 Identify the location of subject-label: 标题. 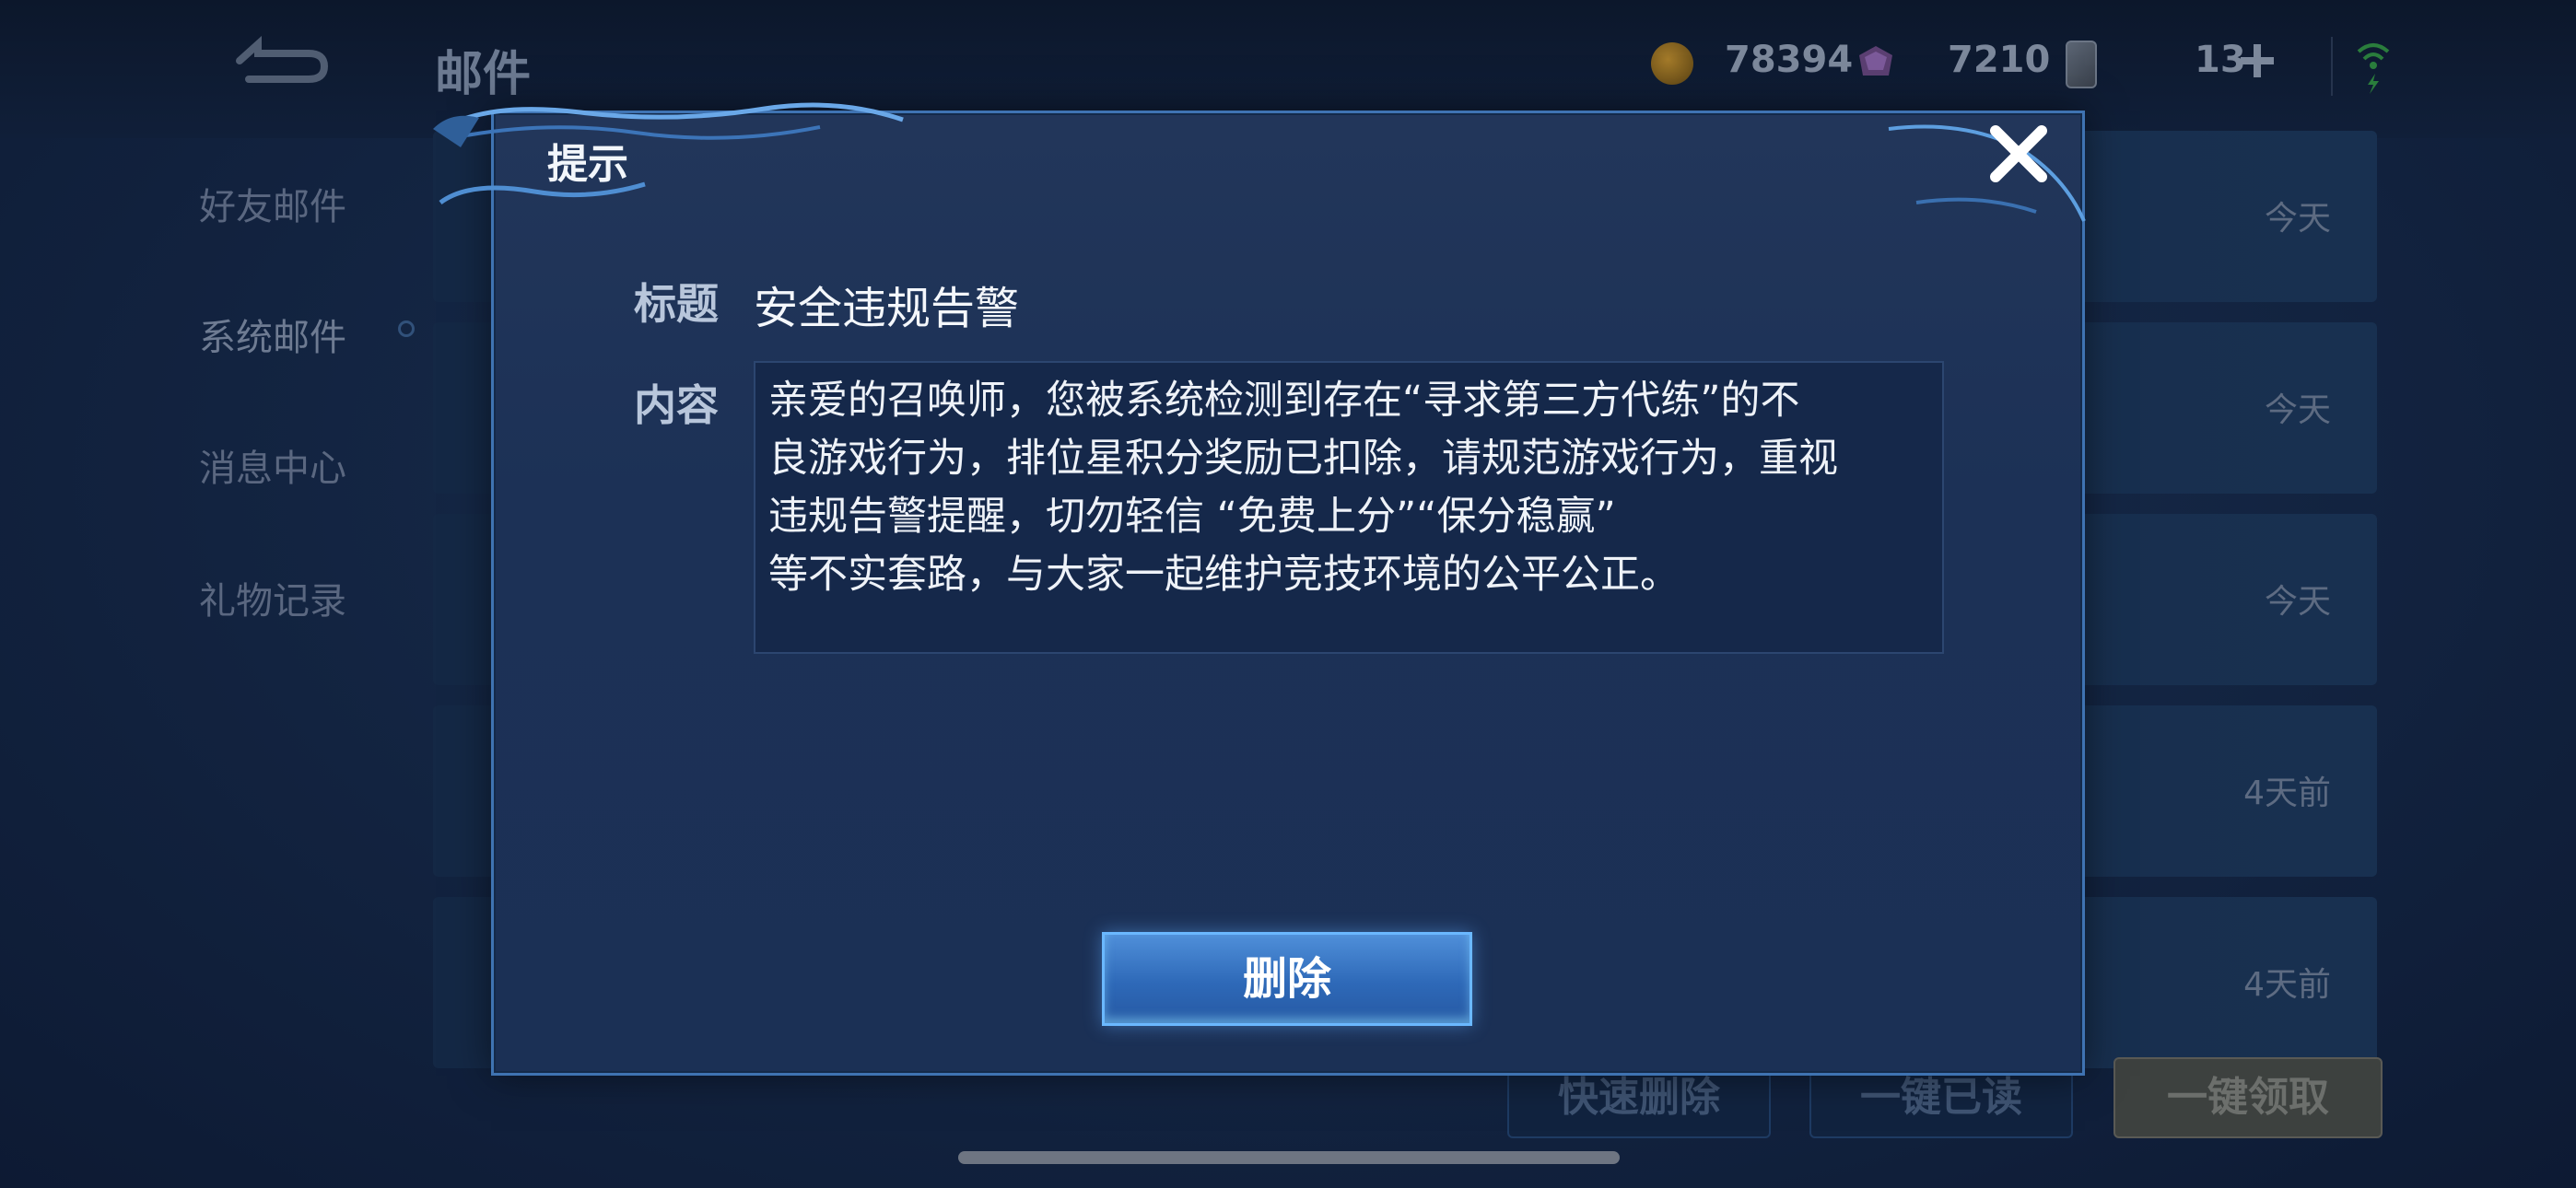
(676, 304).